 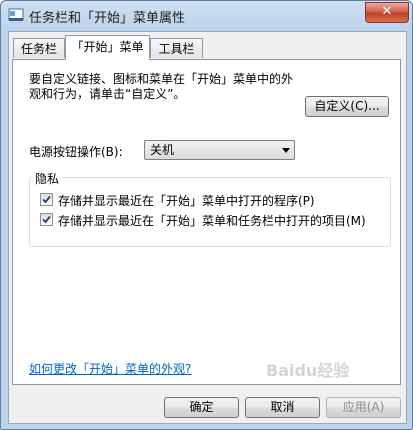 I want to click on checkbox-label: 存储并显示最近在「开始」菜单中打开的程序(P), so click(x=186, y=201).